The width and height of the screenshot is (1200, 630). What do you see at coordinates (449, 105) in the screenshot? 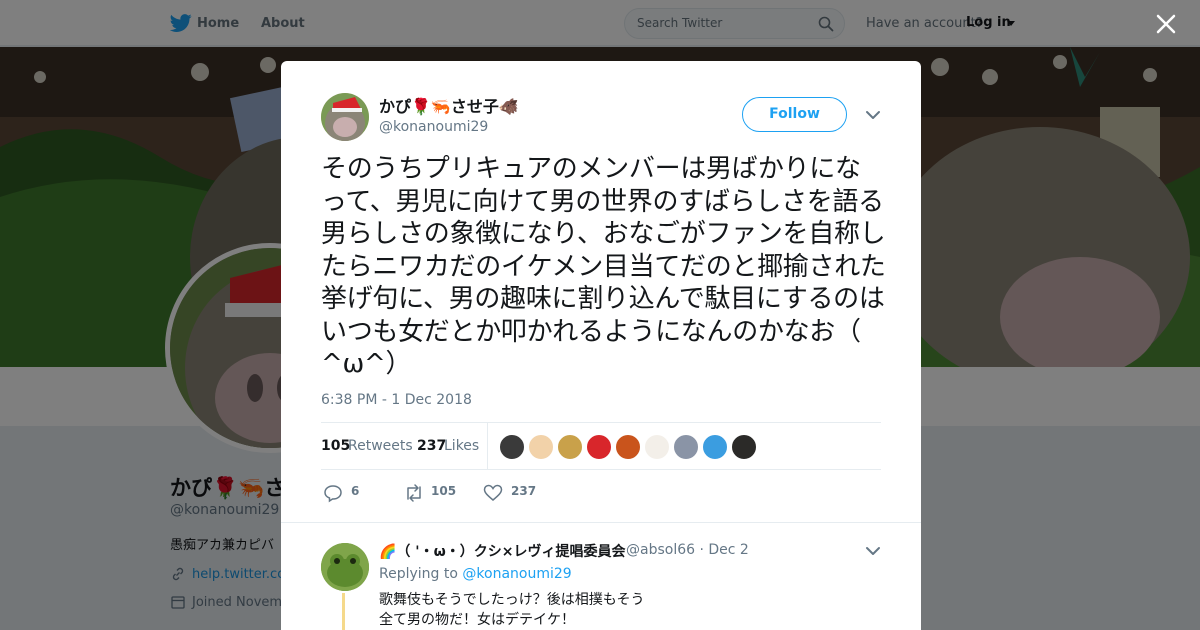
I see `tweet-author-name: かぴ🌹🦐させ子🐗` at bounding box center [449, 105].